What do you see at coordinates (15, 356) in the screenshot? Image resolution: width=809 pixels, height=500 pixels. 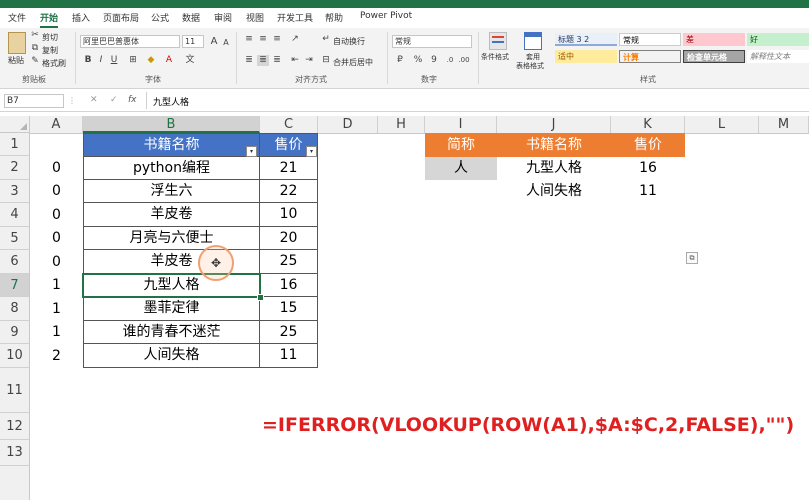 I see `row-header-10: 10` at bounding box center [15, 356].